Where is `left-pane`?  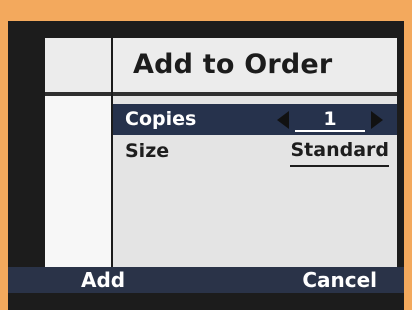 left-pane is located at coordinates (78, 181).